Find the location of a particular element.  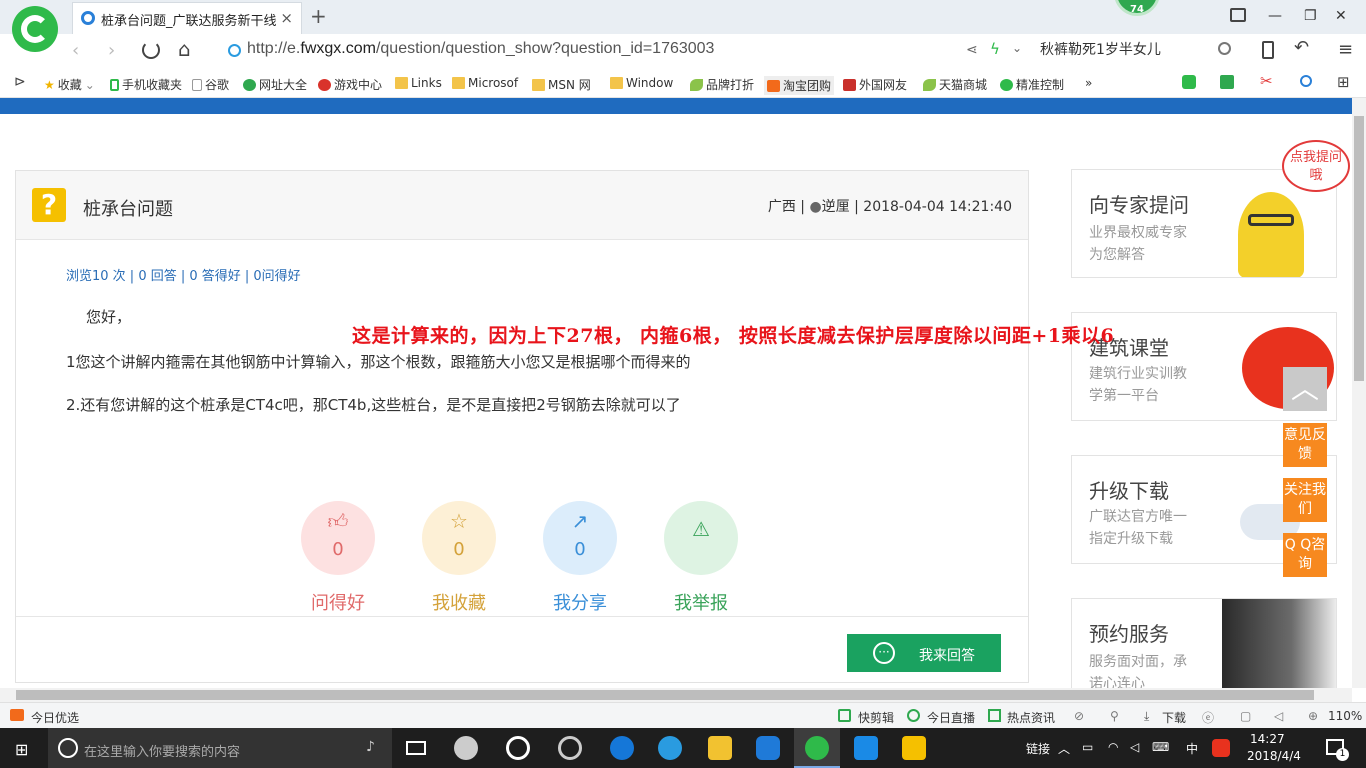

forward-icon: › is located at coordinates (111, 50).